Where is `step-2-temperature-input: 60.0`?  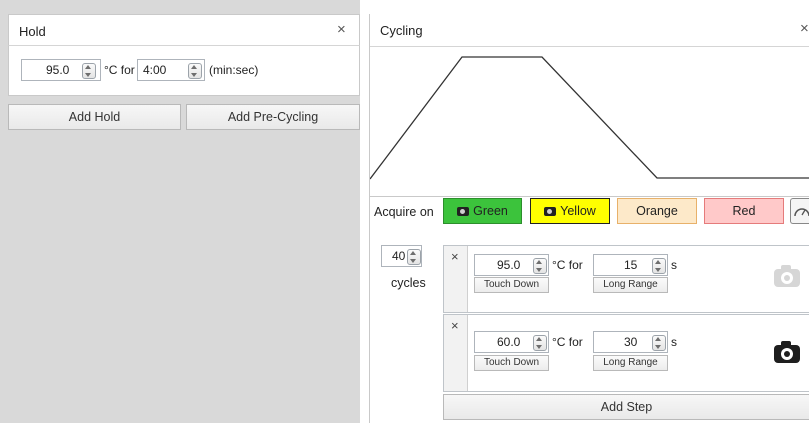
step-2-temperature-input: 60.0 is located at coordinates (511, 342).